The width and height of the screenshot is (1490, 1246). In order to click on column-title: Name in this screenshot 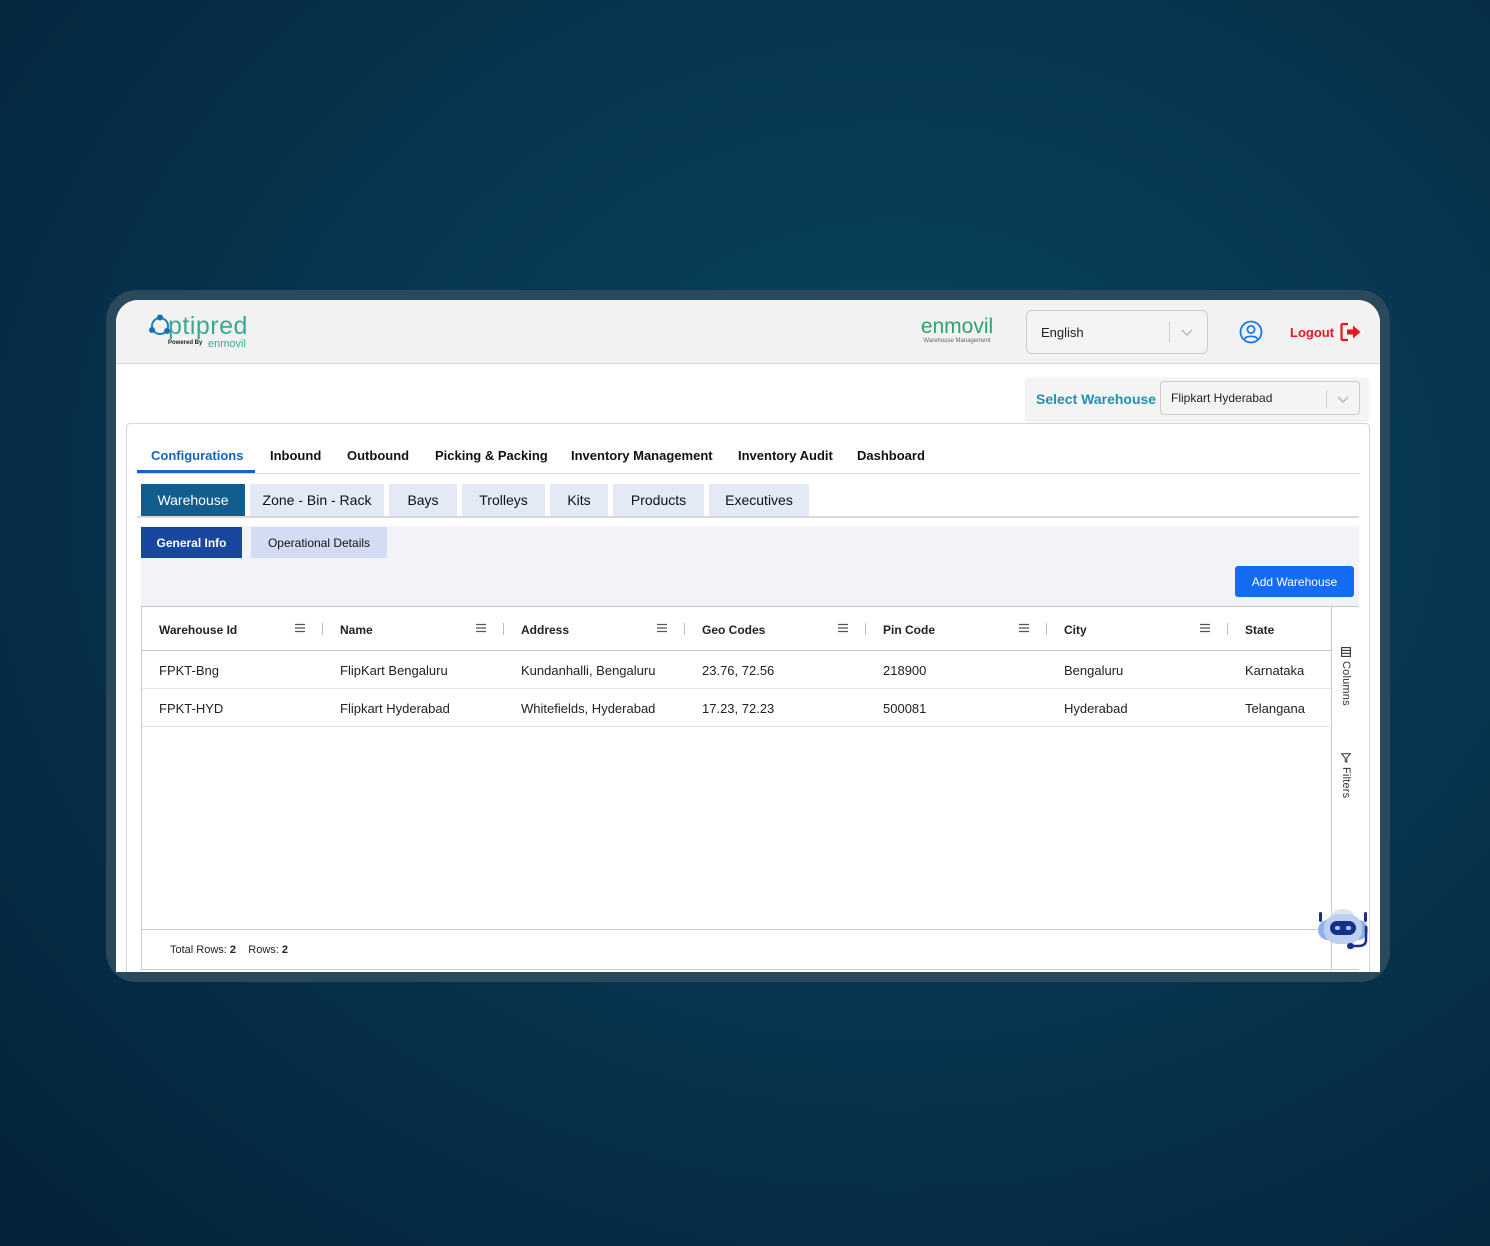, I will do `click(356, 630)`.